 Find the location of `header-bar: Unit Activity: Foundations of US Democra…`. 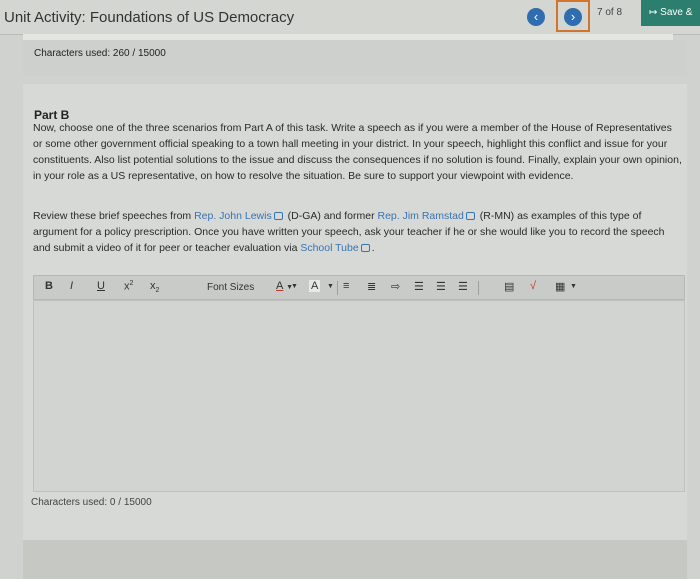

header-bar: Unit Activity: Foundations of US Democra… is located at coordinates (350, 17).